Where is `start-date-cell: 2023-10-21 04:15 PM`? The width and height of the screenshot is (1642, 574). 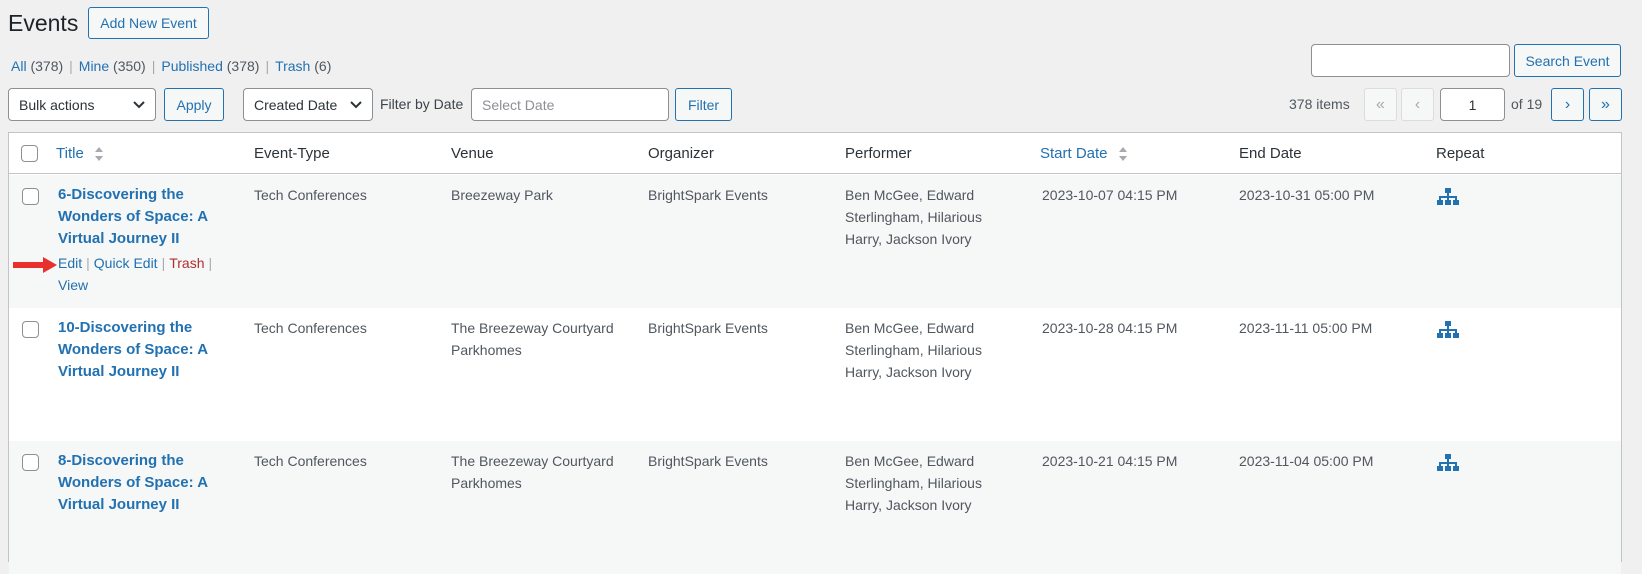 start-date-cell: 2023-10-21 04:15 PM is located at coordinates (1110, 461).